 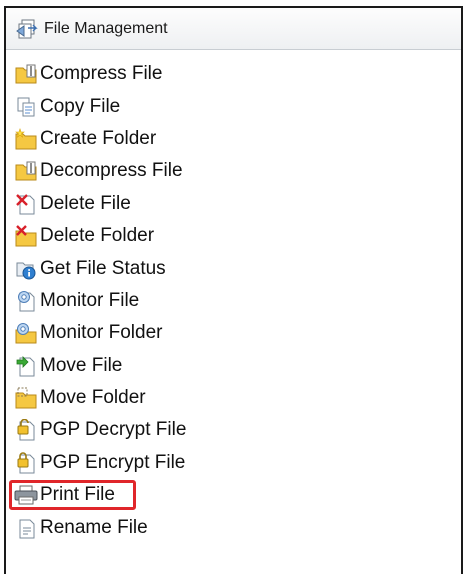 I want to click on item-label: Compress File, so click(x=101, y=74).